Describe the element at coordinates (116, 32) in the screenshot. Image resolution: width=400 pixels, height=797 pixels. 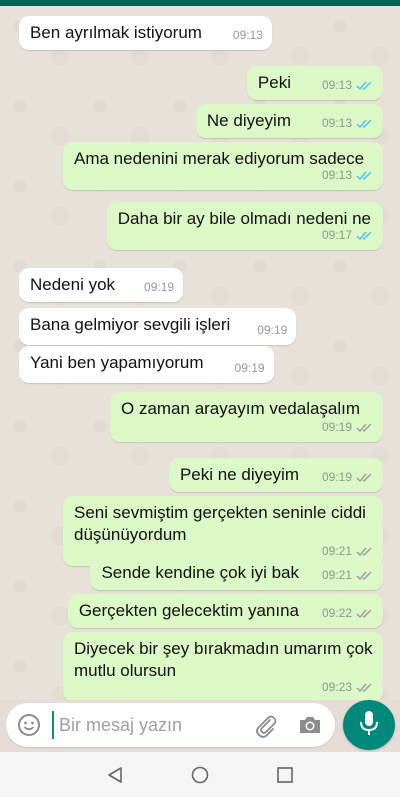
I see `message-text: Ben ayrılmak istiyorum` at that location.